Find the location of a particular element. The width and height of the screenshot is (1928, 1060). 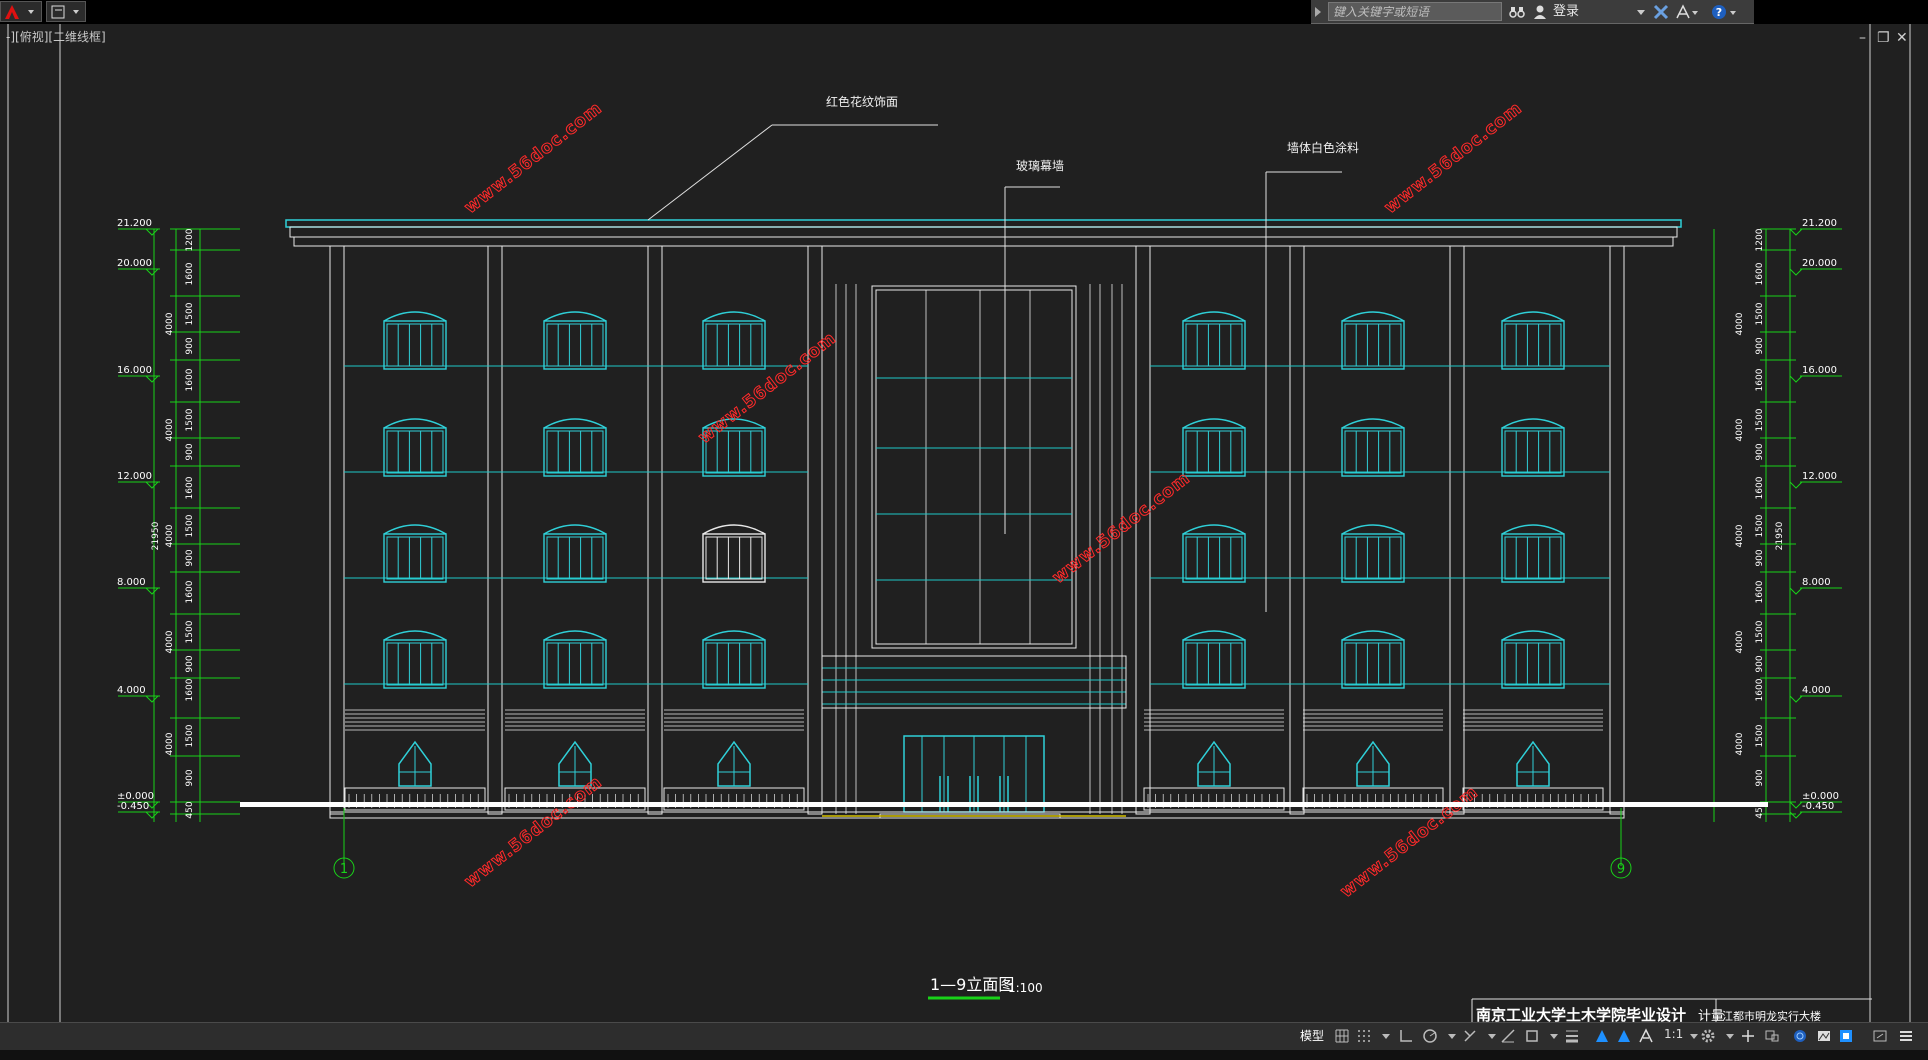

elevation-label: 20.000 is located at coordinates (134, 263).